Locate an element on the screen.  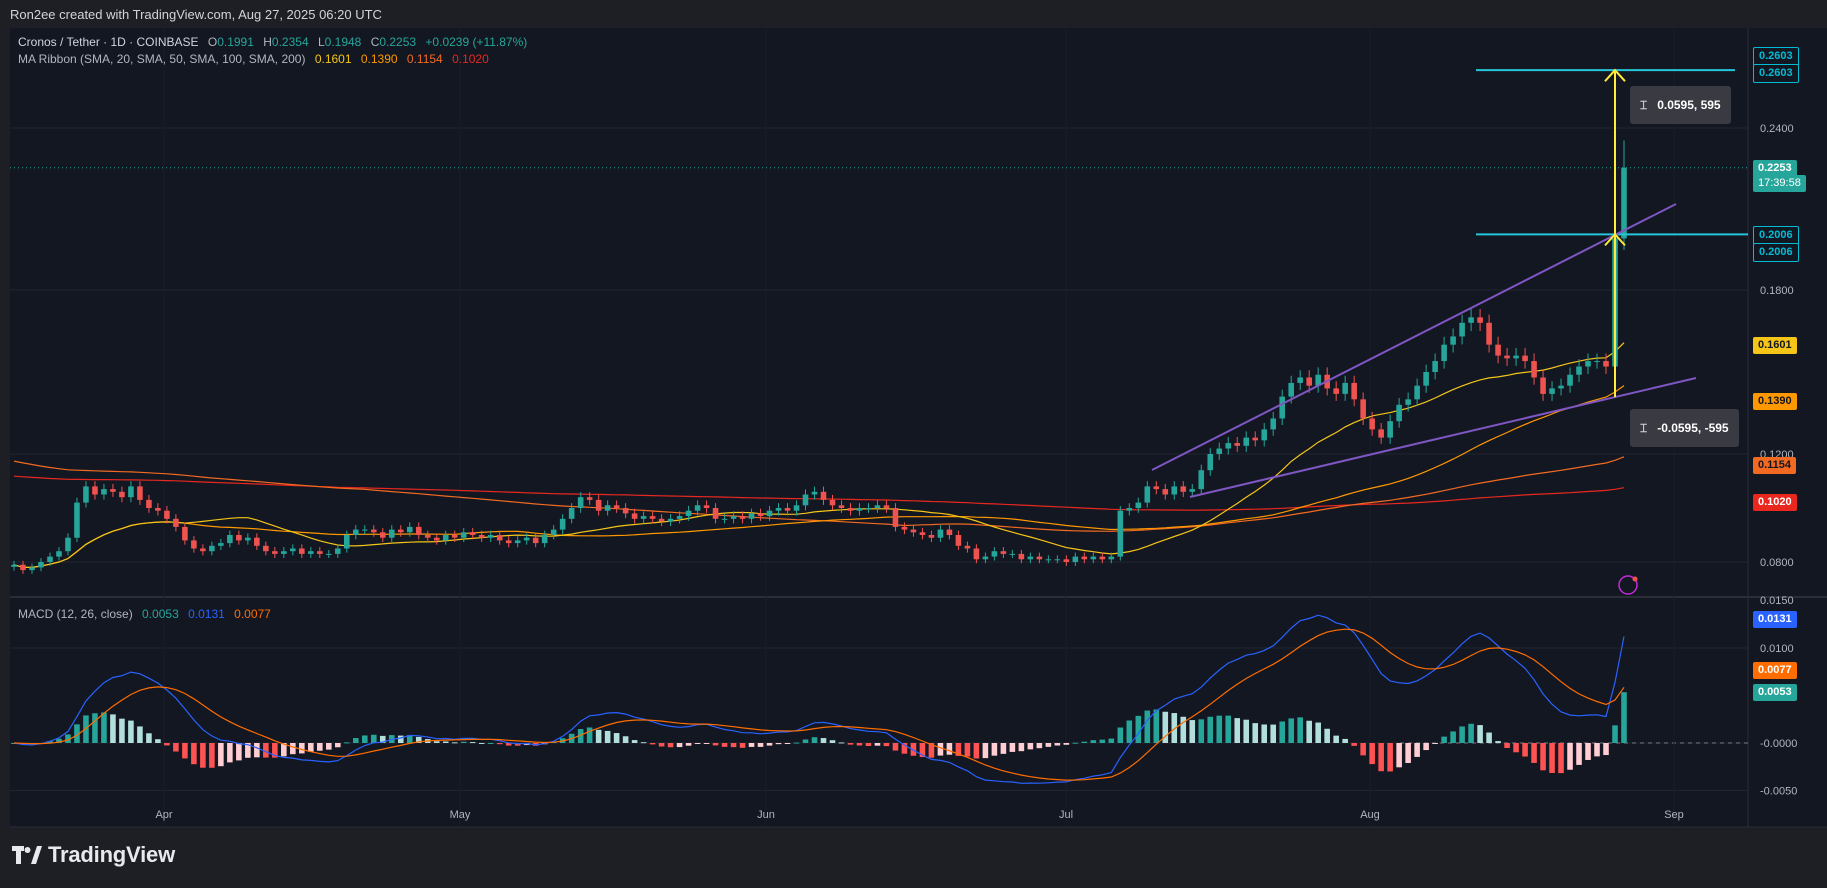
measure-up-label: ⌶ 0.0595, 595 is located at coordinates (1680, 105).